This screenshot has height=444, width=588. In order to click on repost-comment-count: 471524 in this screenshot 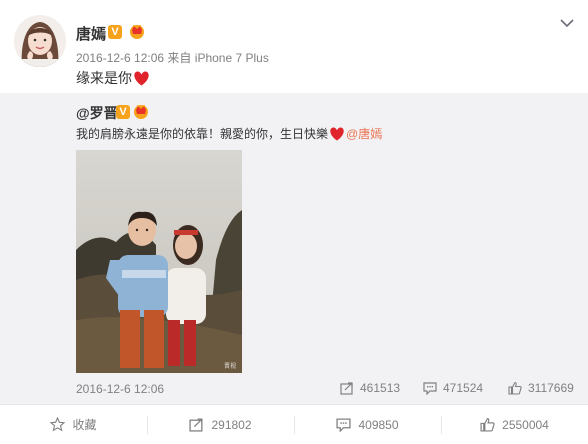, I will do `click(463, 388)`.